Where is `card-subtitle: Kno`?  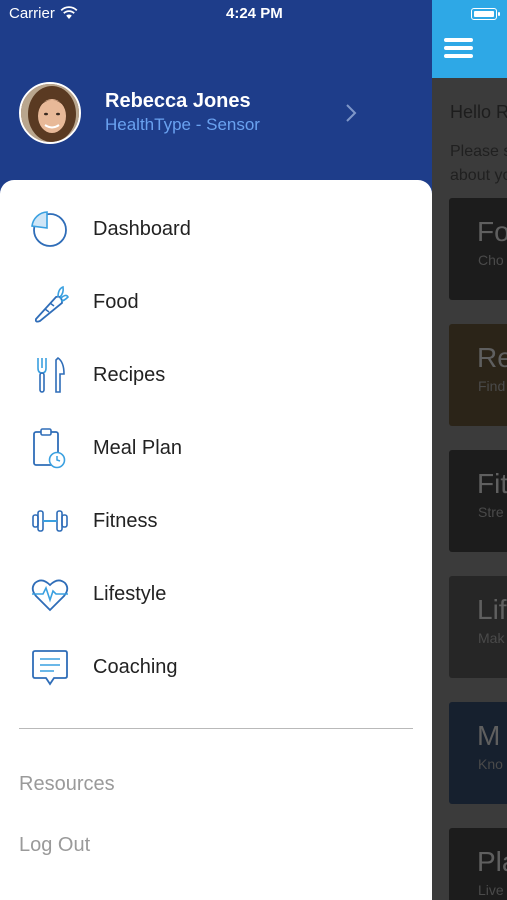
card-subtitle: Kno is located at coordinates (490, 764).